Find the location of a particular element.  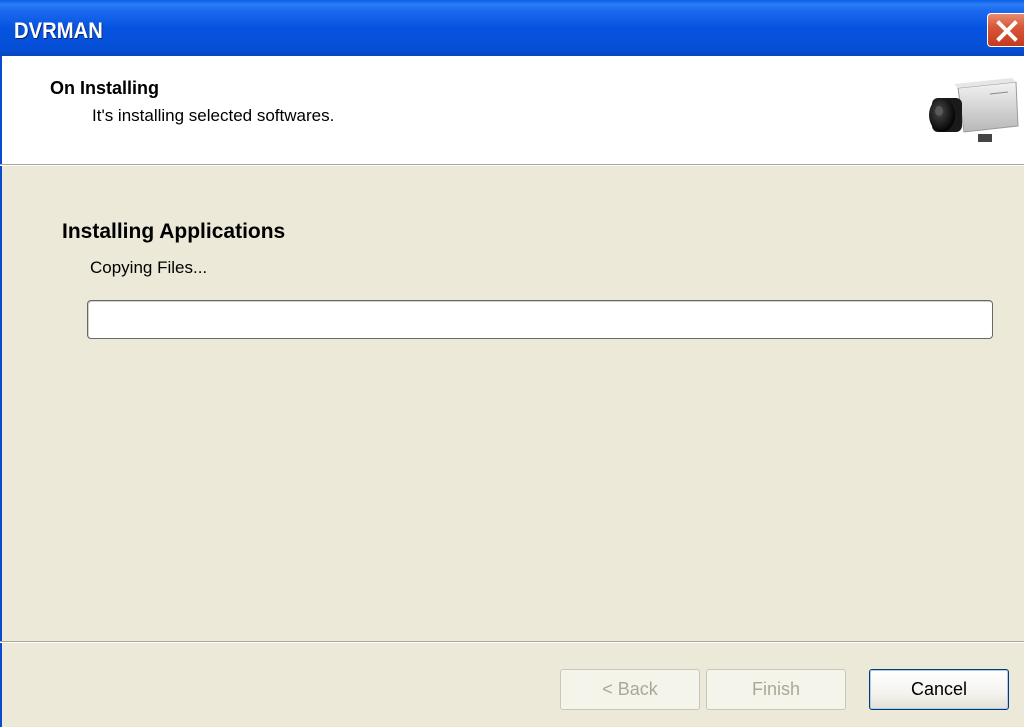

close-button is located at coordinates (1005, 30).